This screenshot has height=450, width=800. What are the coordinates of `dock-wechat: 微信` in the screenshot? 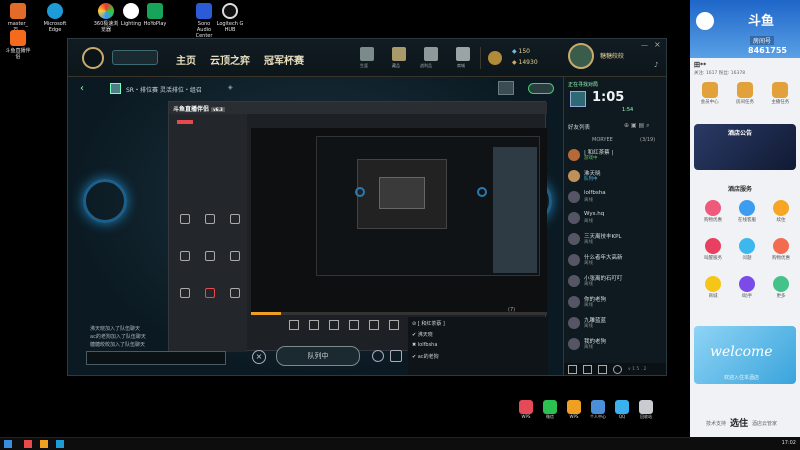 It's located at (550, 410).